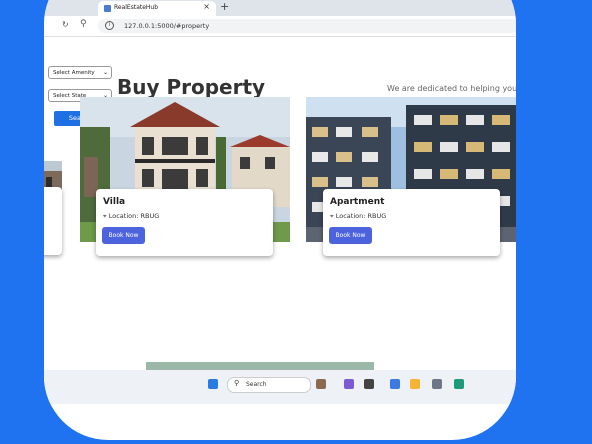  I want to click on windows-start-icon, so click(213, 384).